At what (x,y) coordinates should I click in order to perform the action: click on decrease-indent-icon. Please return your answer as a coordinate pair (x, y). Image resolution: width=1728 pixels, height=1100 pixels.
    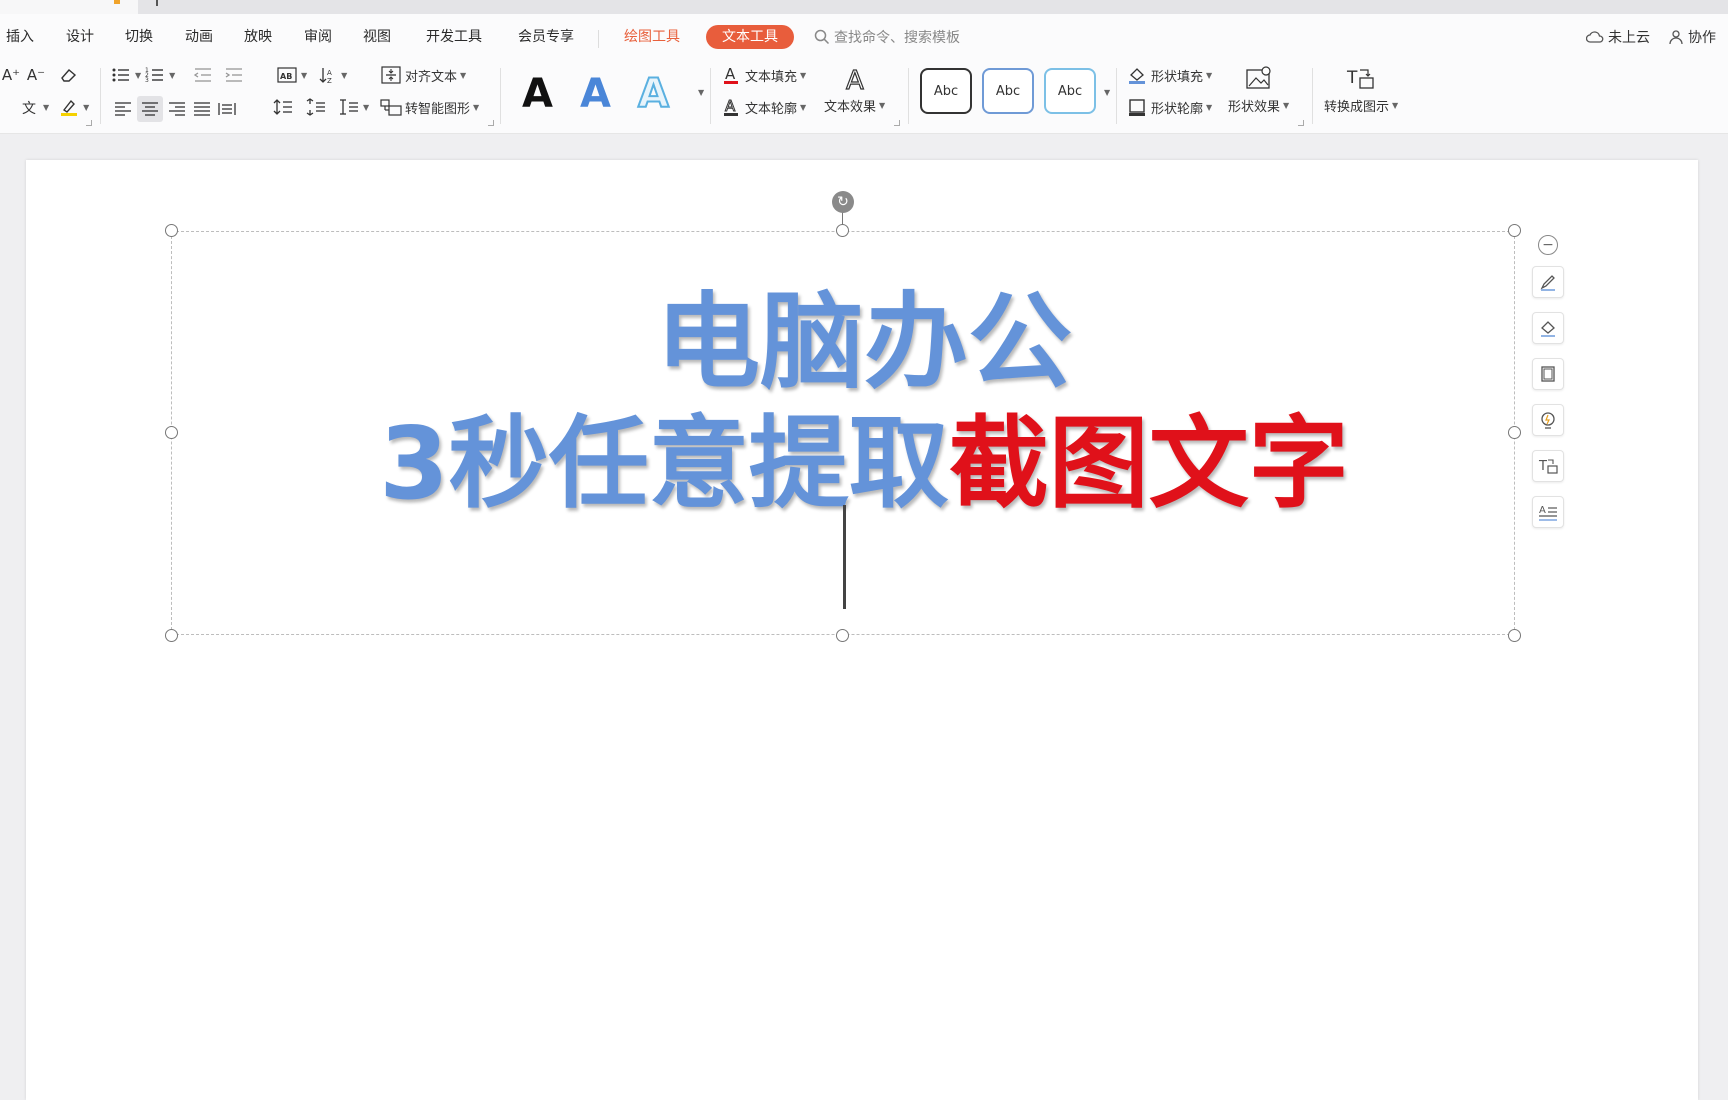
    Looking at the image, I should click on (203, 75).